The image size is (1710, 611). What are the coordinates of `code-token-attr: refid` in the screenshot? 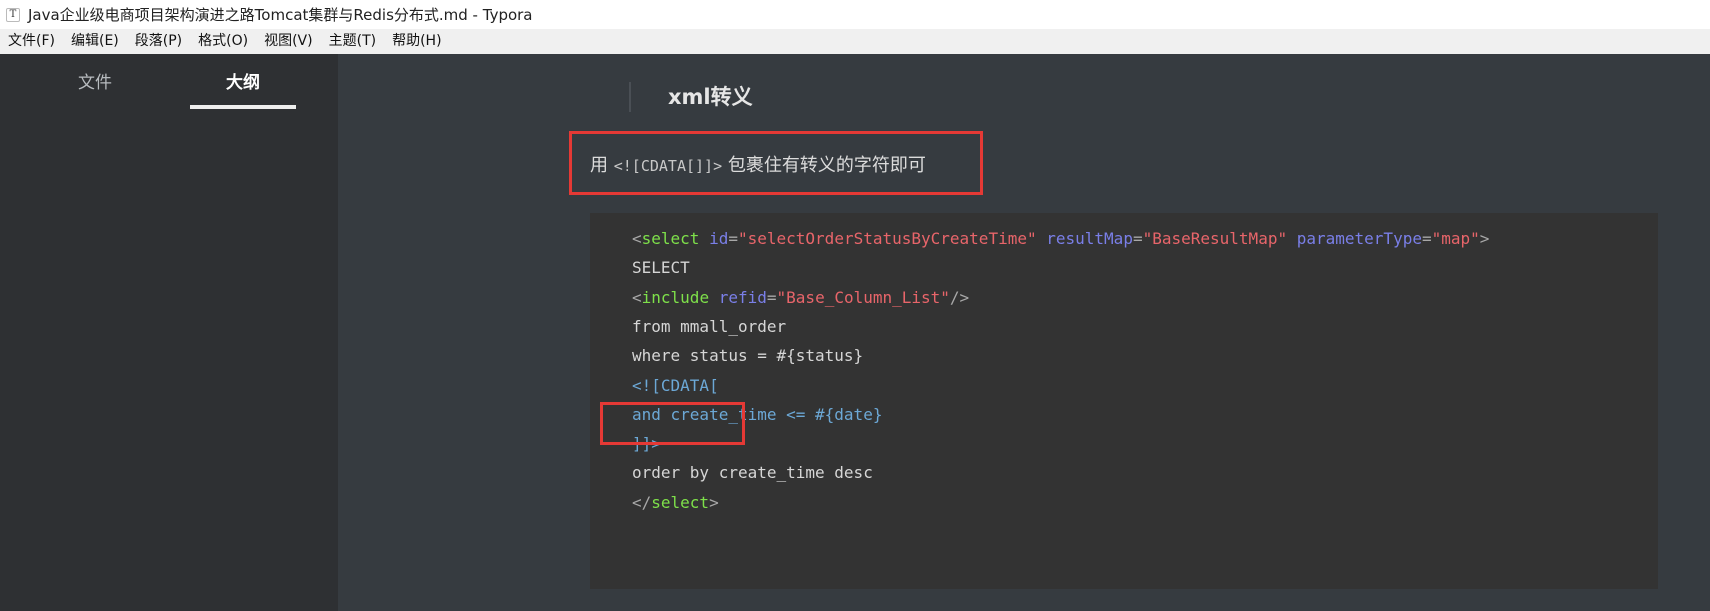 It's located at (742, 297).